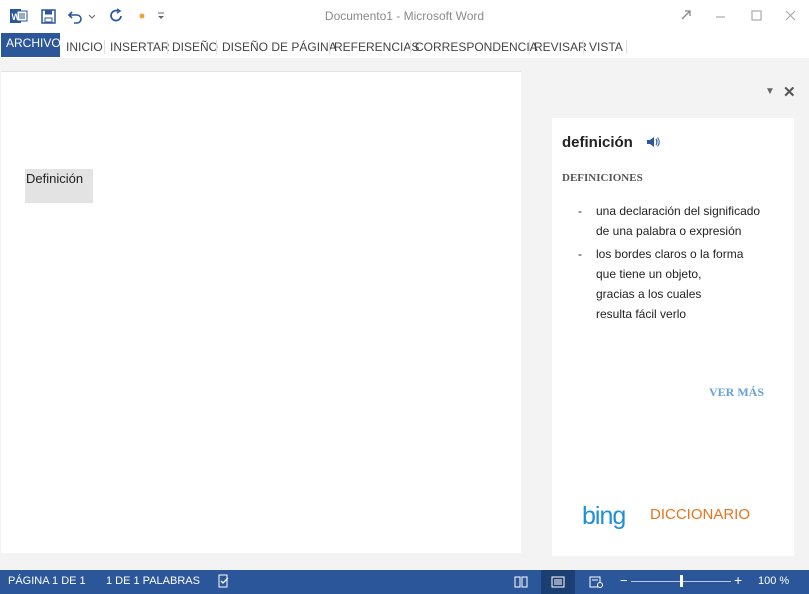 This screenshot has height=594, width=809. What do you see at coordinates (624, 580) in the screenshot?
I see `zoom-out-button: −` at bounding box center [624, 580].